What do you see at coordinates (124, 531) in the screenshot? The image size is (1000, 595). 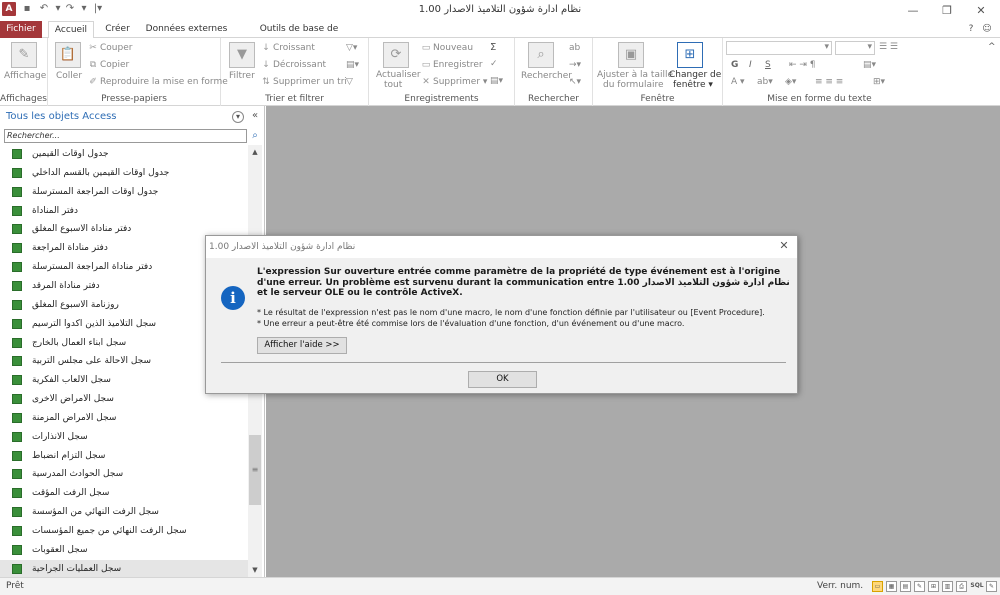 I see `nav-table-item: سجل الرفت النهائي من جميع المؤسسات` at bounding box center [124, 531].